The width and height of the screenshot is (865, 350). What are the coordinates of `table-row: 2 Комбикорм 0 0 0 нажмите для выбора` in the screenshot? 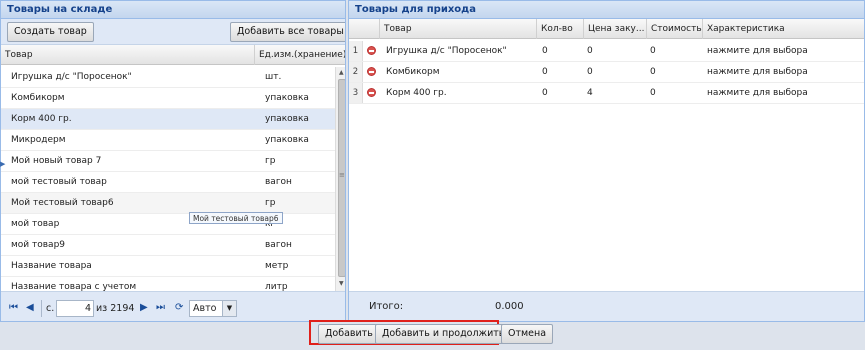 It's located at (606, 72).